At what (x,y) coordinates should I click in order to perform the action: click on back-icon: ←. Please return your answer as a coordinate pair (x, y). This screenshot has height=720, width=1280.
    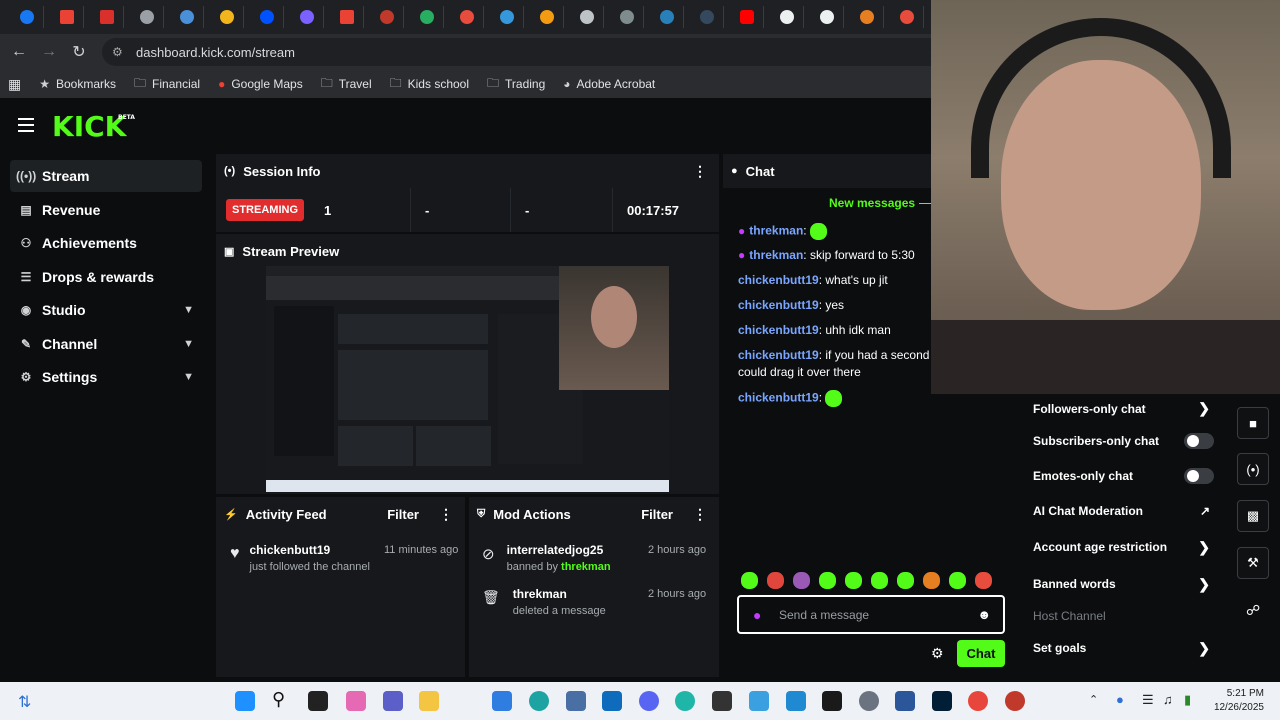
    Looking at the image, I should click on (19, 52).